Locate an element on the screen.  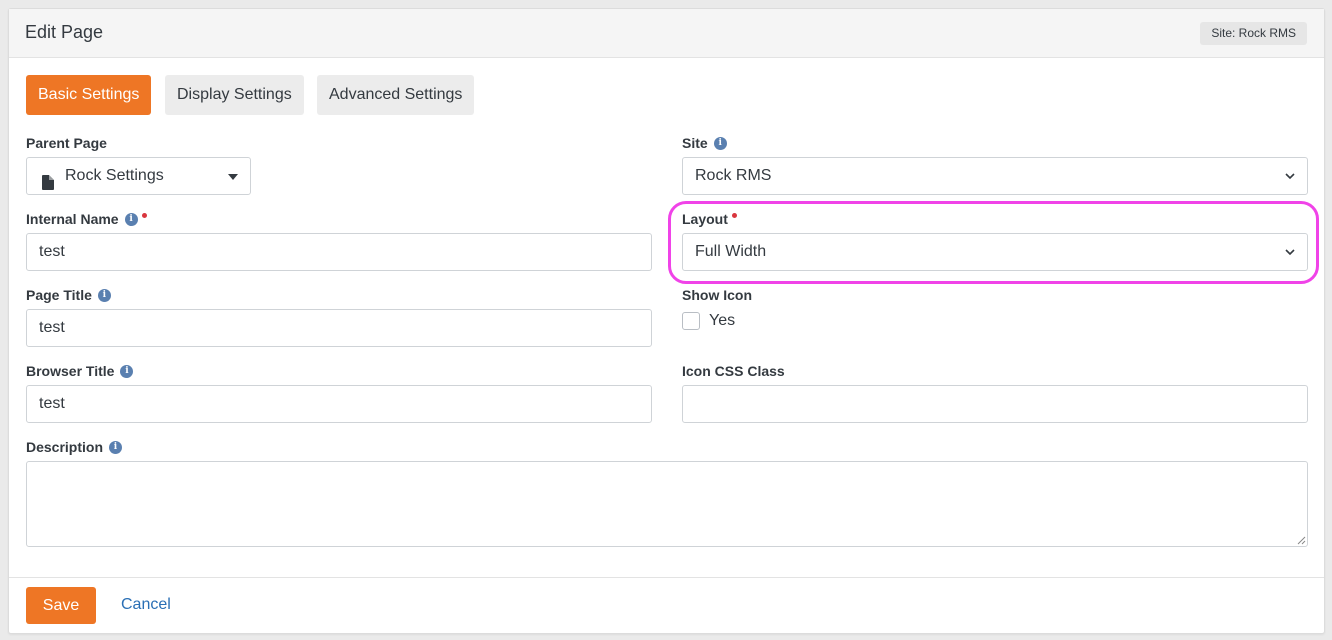
layout-select: Full Width is located at coordinates (995, 252).